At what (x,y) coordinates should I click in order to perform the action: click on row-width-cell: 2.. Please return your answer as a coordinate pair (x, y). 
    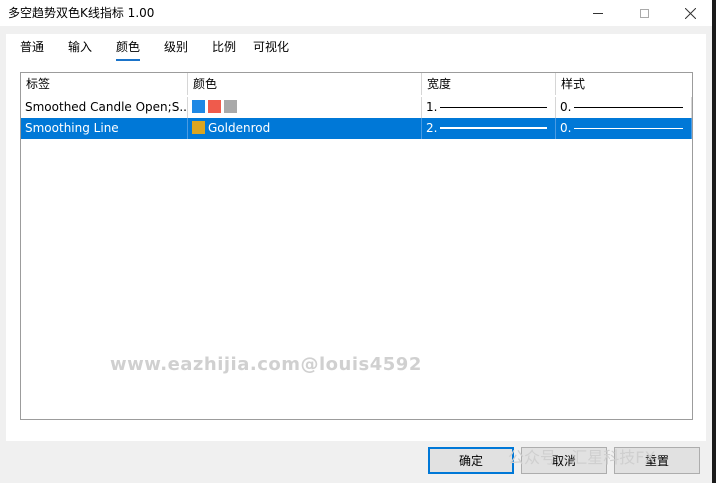
    Looking at the image, I should click on (489, 128).